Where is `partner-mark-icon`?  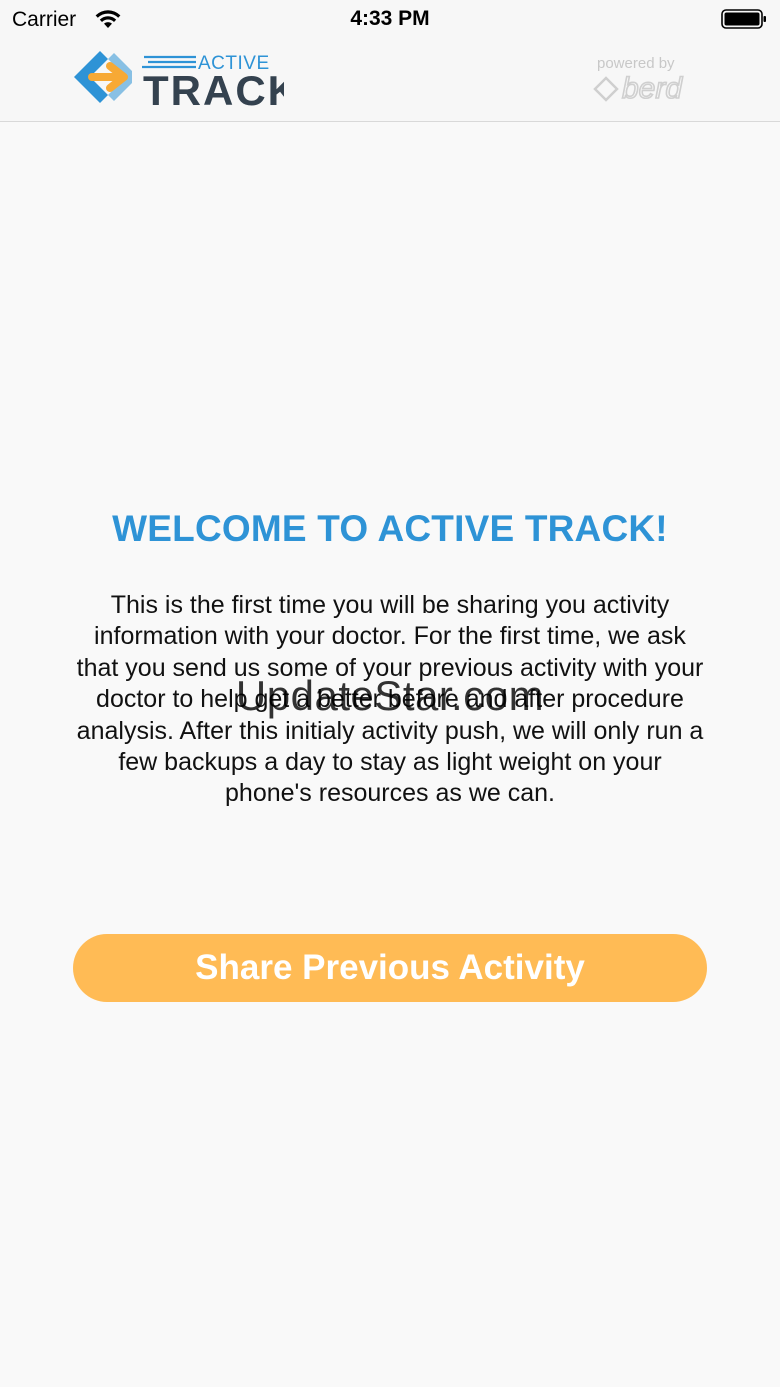 partner-mark-icon is located at coordinates (606, 89).